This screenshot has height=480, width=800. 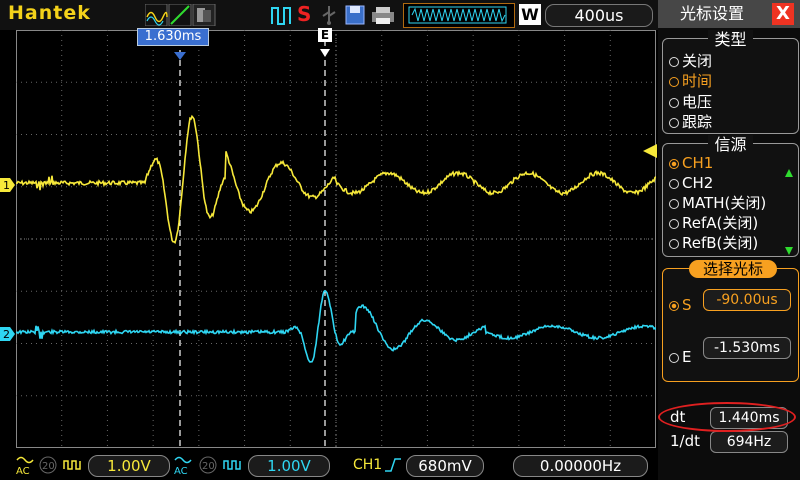 I want to click on usb-icon, so click(x=329, y=14).